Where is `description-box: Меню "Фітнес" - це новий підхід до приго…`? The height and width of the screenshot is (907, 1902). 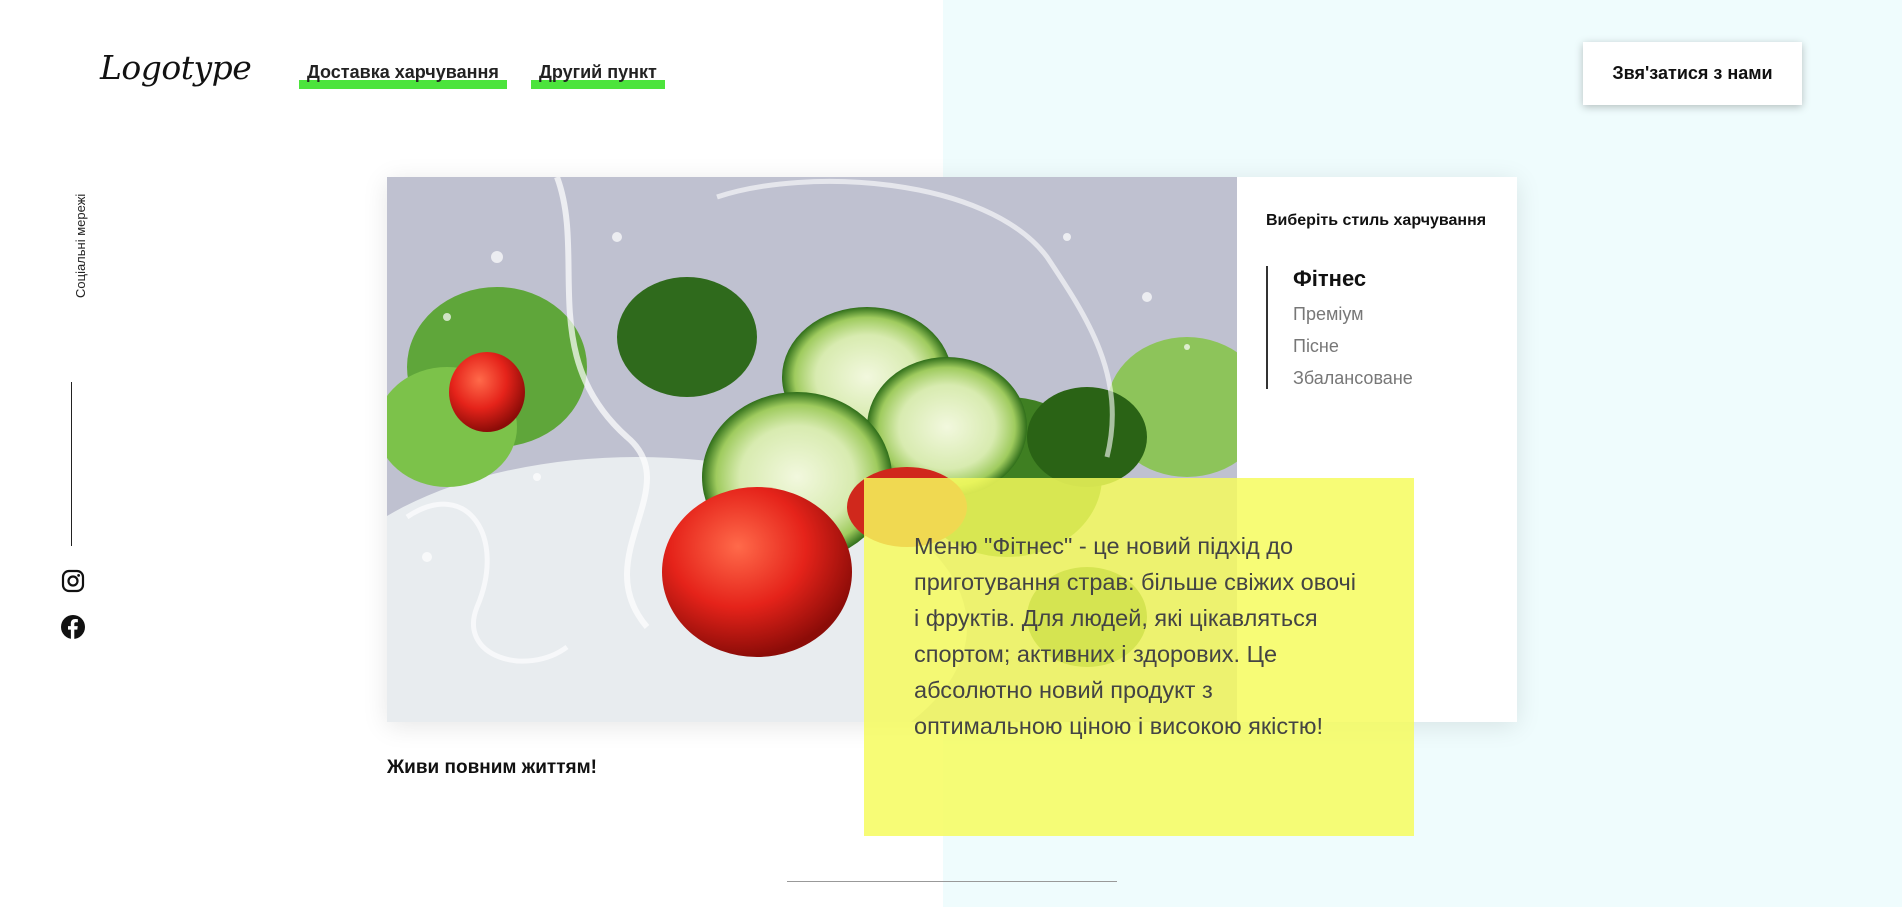 description-box: Меню "Фітнес" - це новий підхід до приго… is located at coordinates (1139, 657).